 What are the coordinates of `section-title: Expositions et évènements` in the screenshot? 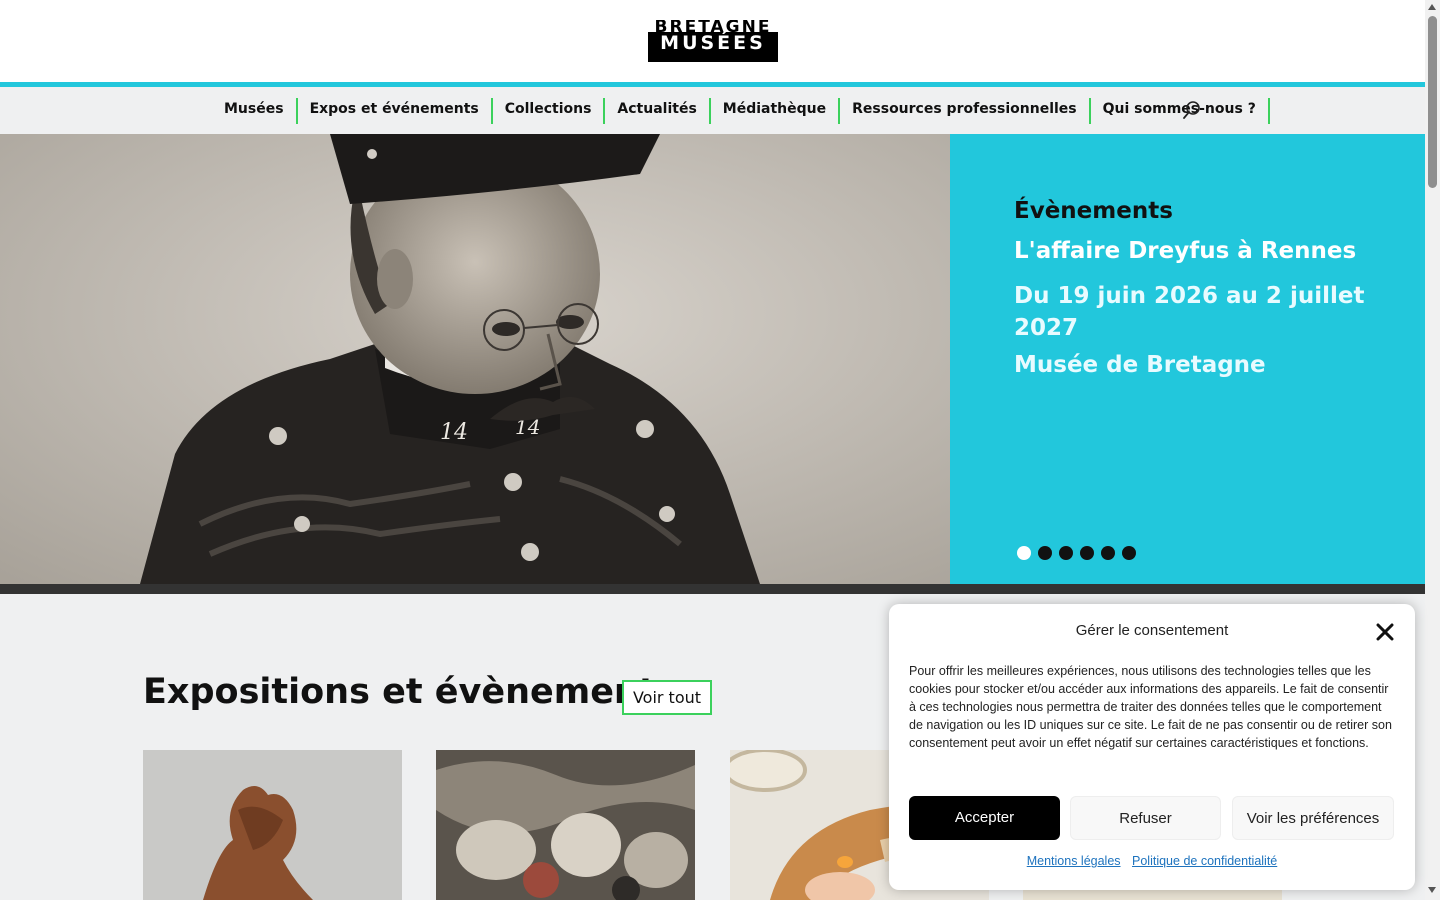 It's located at (410, 692).